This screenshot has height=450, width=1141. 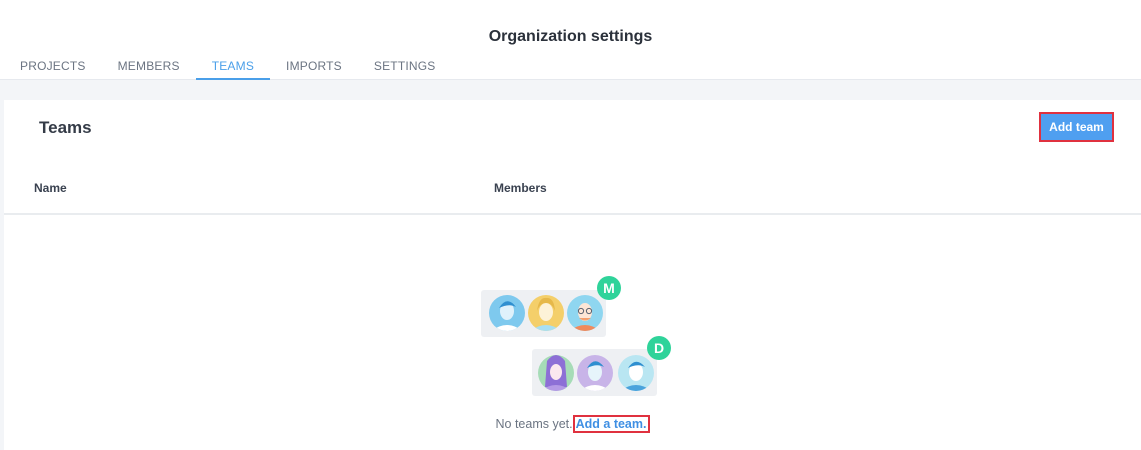 I want to click on settings-tabs: PROJECTS MEMBERS TEAMS IMPORTS SETTINGS, so click(x=228, y=65).